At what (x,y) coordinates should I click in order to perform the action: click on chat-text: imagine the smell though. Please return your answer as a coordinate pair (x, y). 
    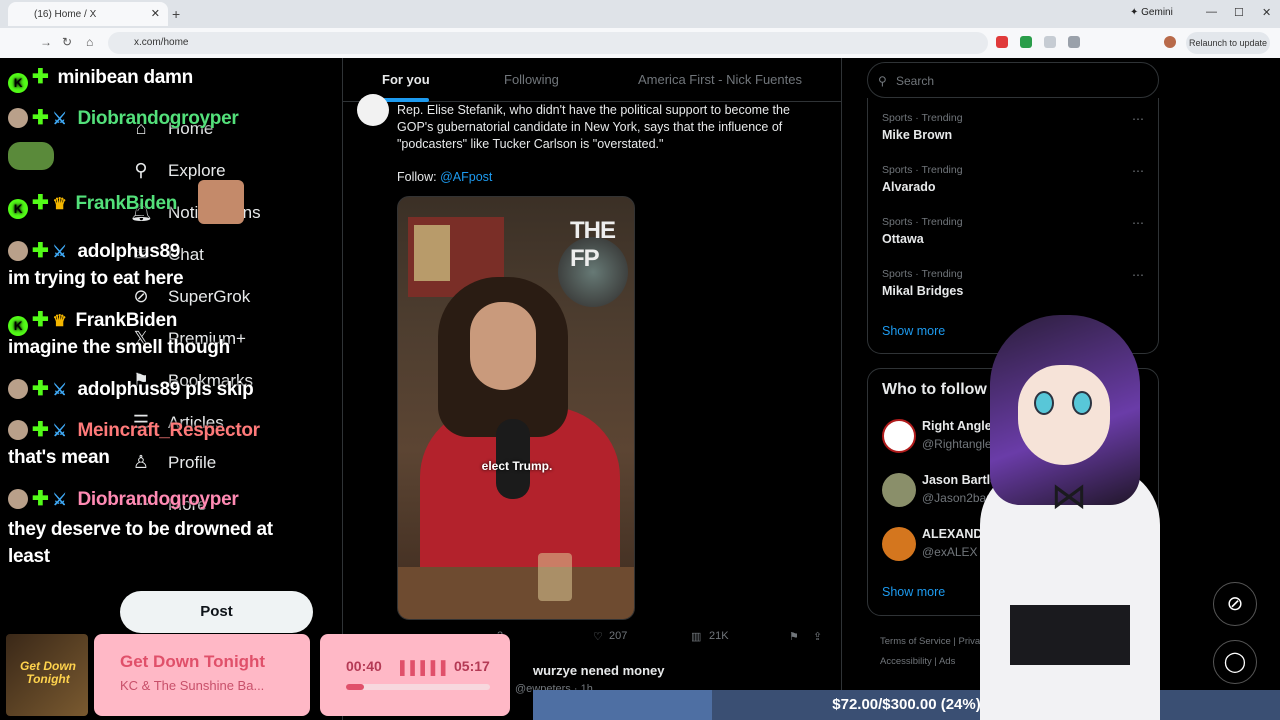
    Looking at the image, I should click on (119, 347).